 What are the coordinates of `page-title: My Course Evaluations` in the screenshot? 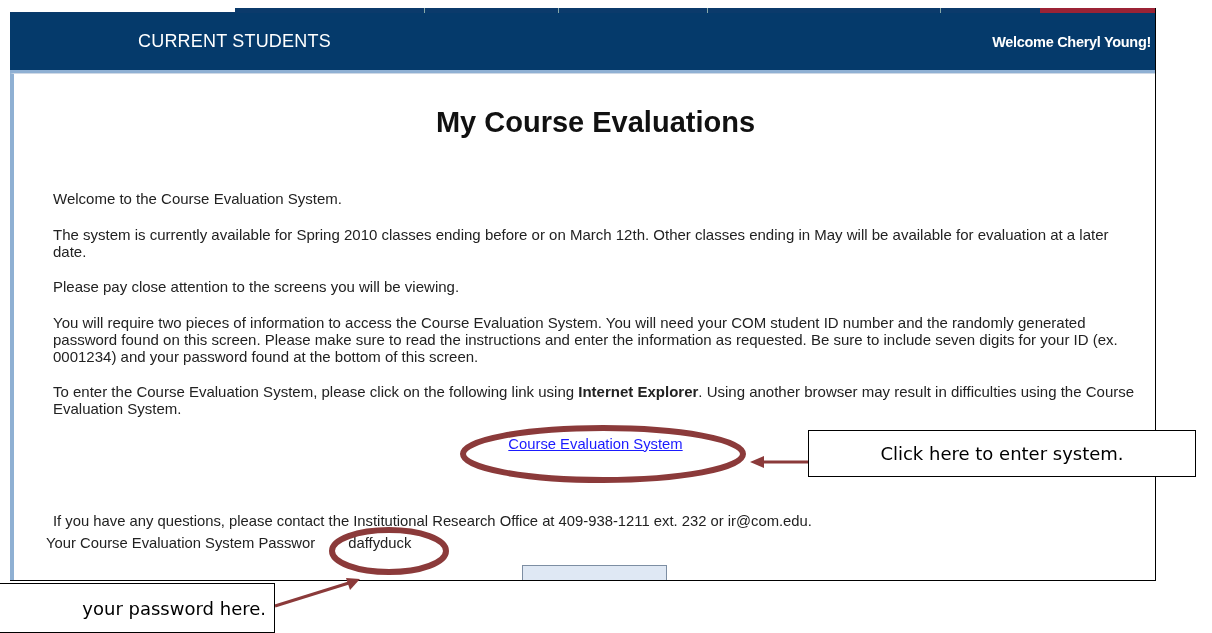 It's located at (595, 122).